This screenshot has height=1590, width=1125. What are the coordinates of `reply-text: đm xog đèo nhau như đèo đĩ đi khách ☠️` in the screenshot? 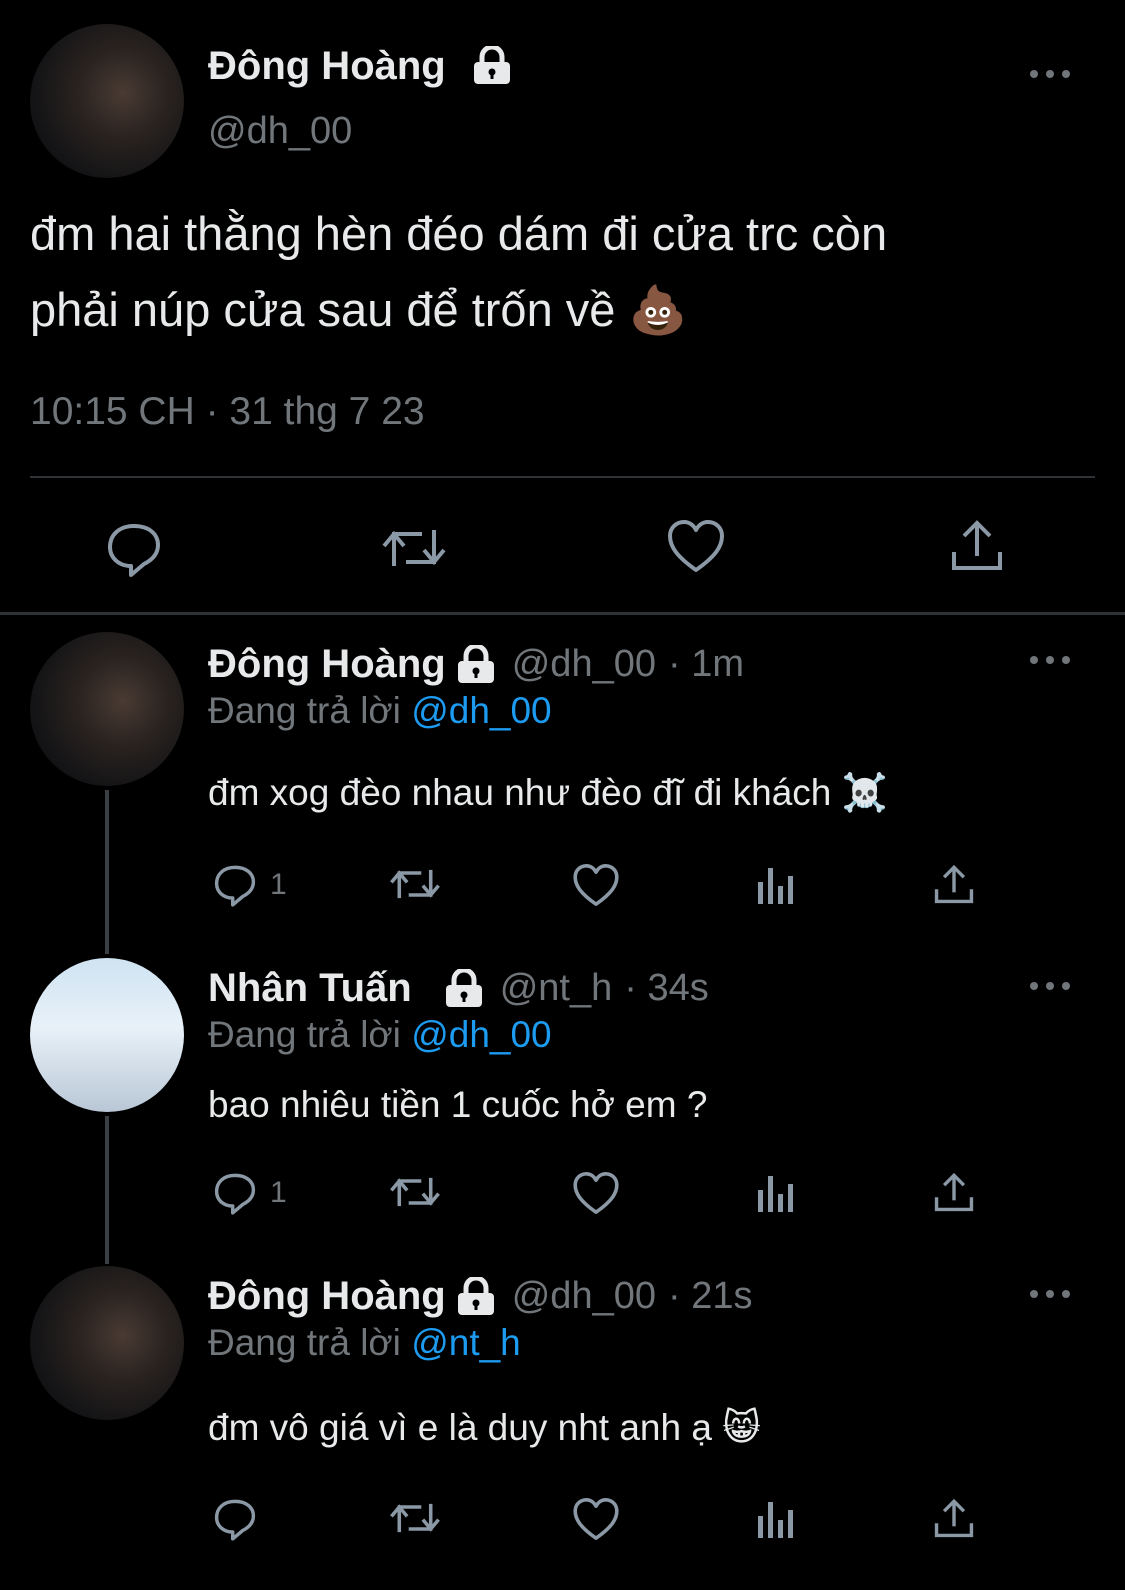 It's located at (548, 792).